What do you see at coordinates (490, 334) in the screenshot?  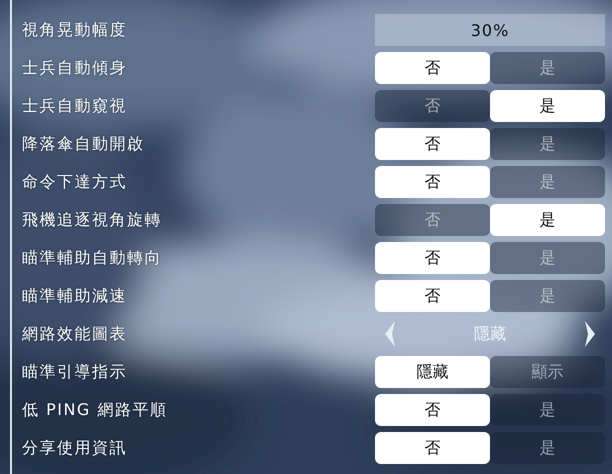 I see `selector-value: 隱藏` at bounding box center [490, 334].